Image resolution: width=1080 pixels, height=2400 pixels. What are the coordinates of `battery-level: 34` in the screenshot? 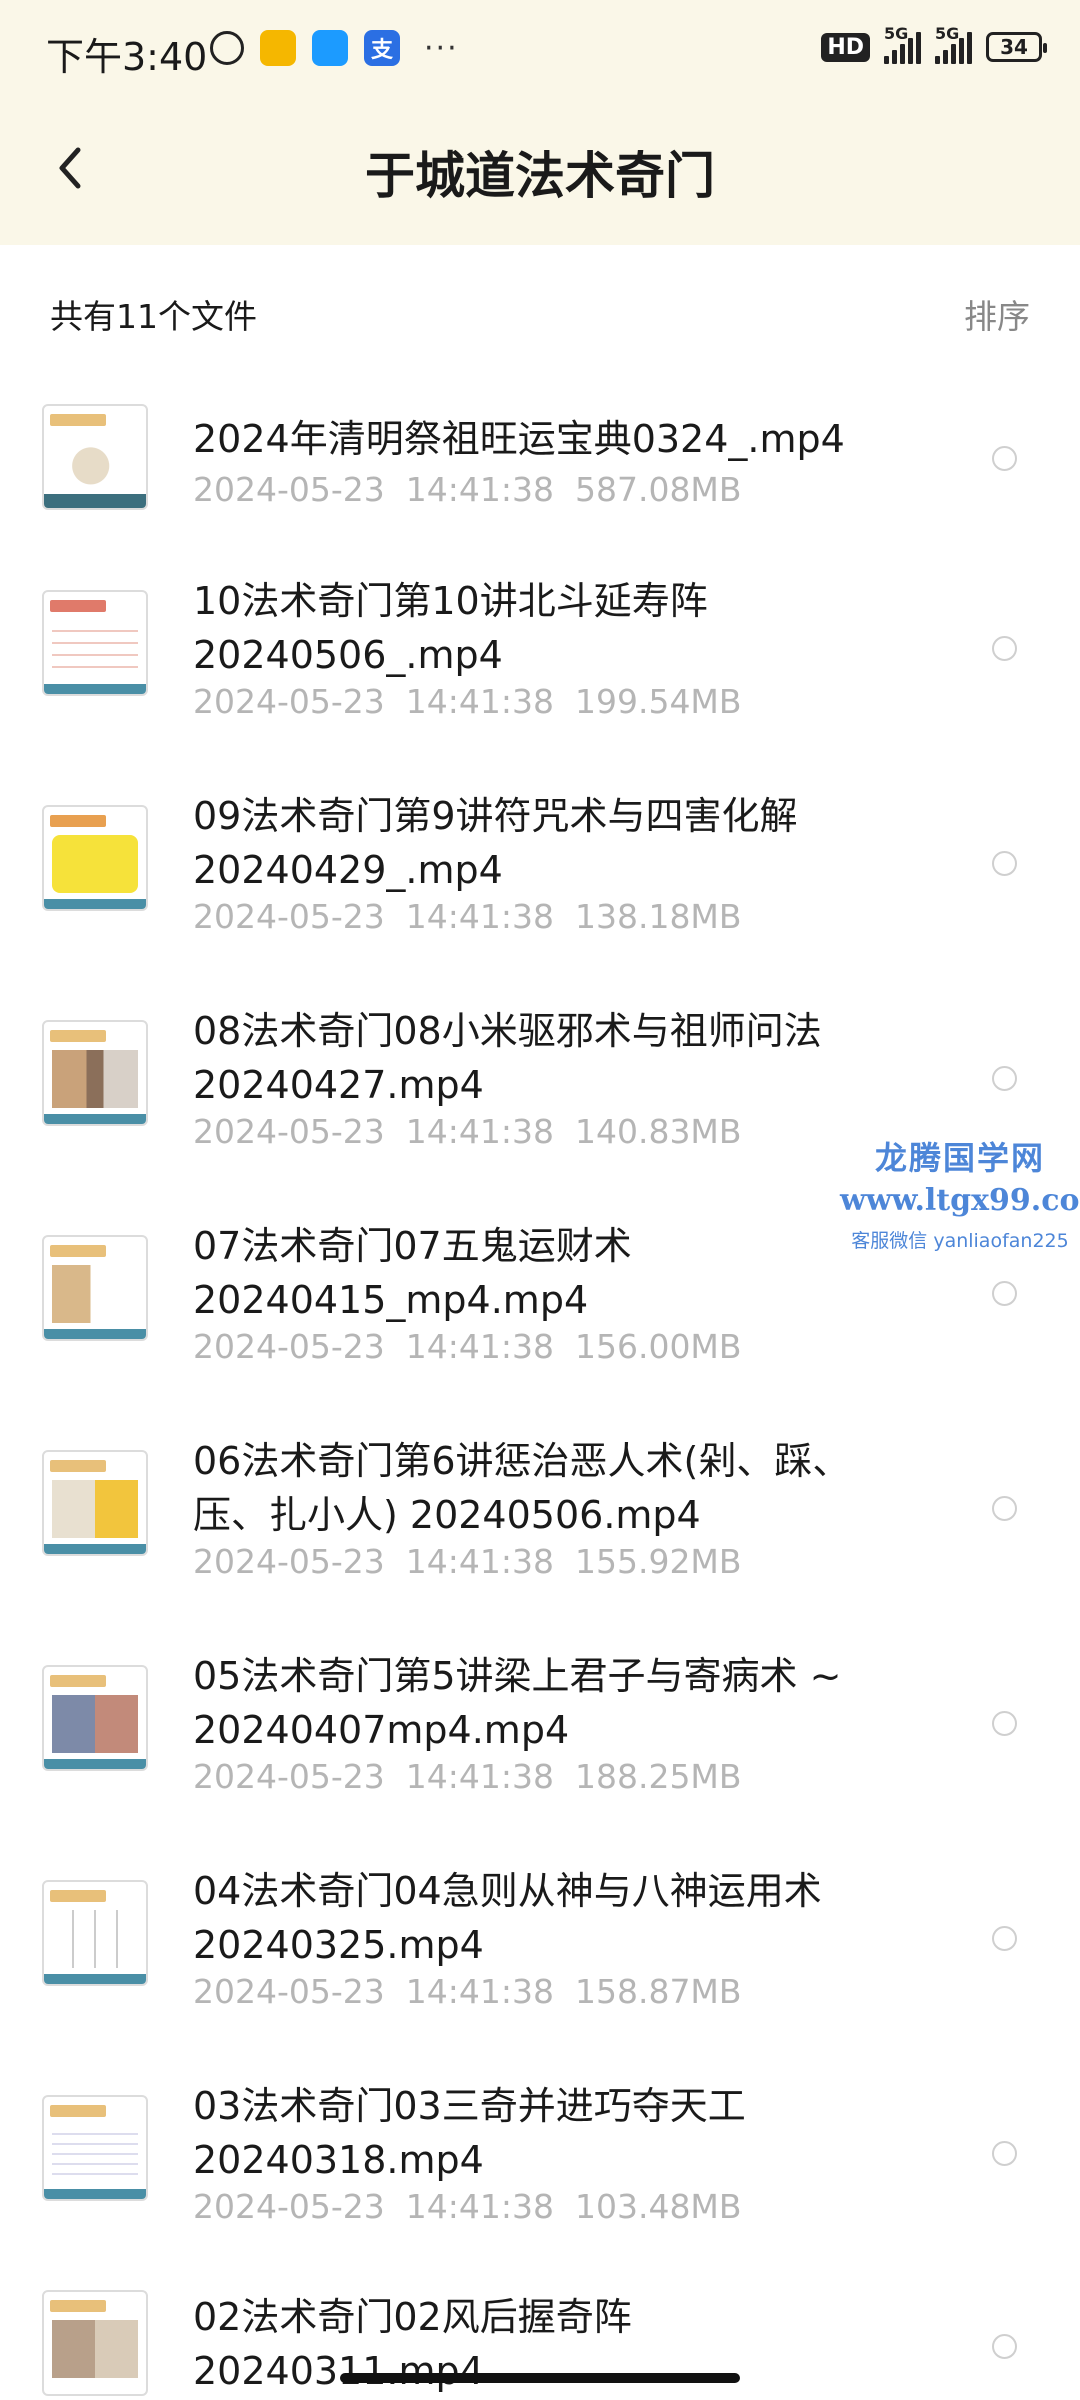 It's located at (1014, 47).